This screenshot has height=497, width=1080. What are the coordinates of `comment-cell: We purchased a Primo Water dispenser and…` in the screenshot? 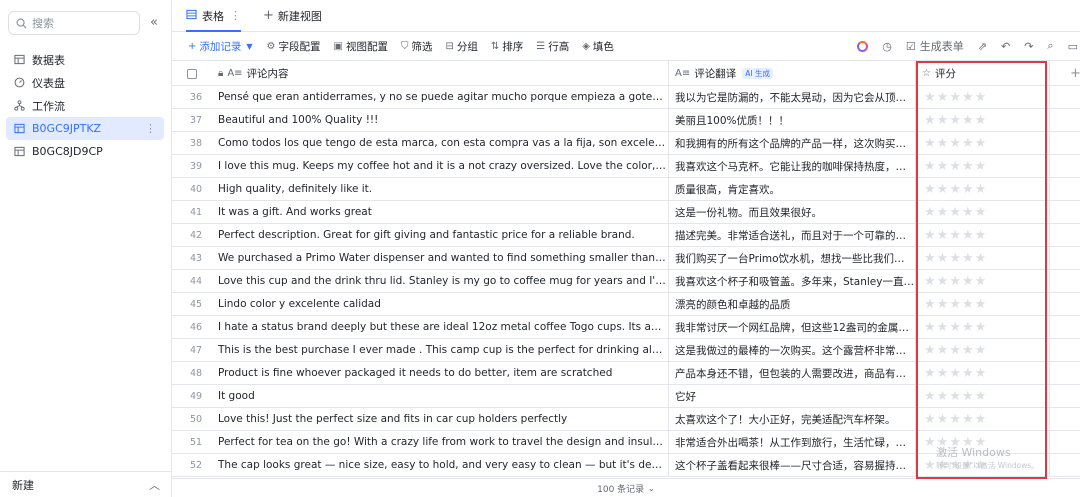 It's located at (440, 258).